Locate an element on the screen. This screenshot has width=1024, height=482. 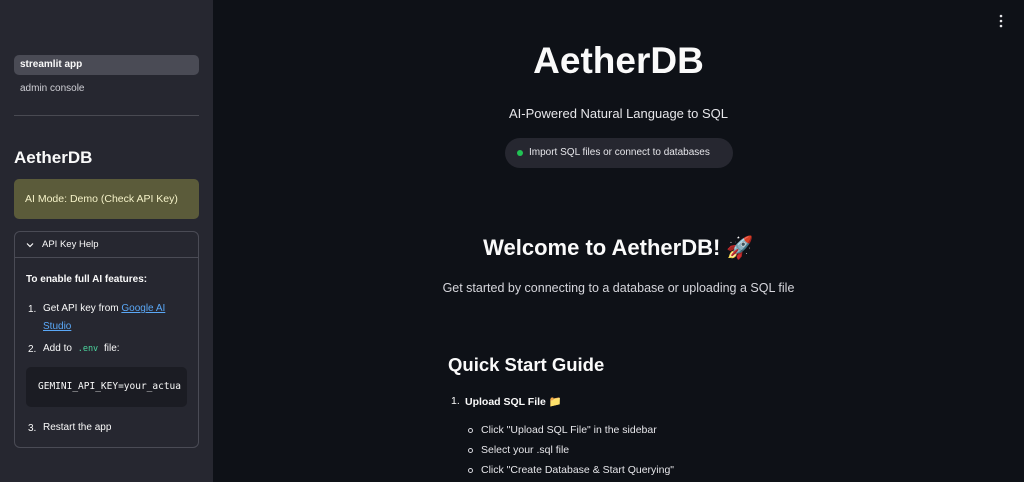
env-code: .env is located at coordinates (88, 349).